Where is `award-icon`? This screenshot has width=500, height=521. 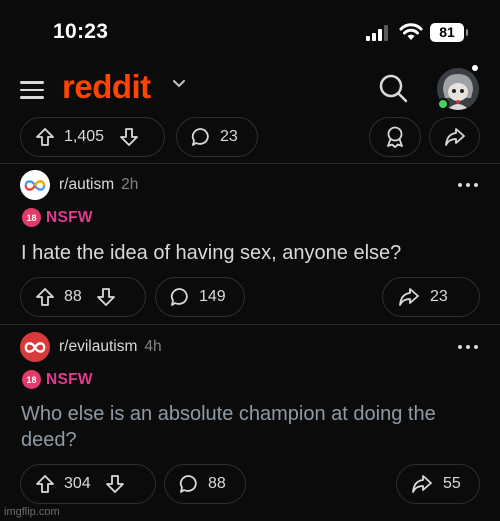
award-icon is located at coordinates (395, 137).